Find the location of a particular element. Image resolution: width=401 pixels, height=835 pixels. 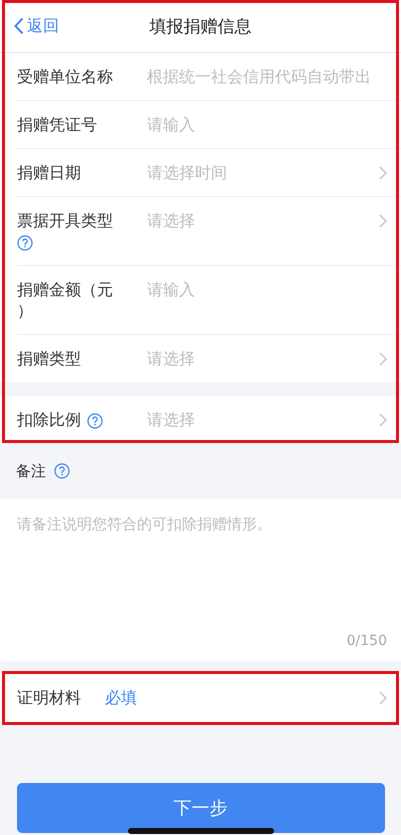

input-field: 根据统一社会信用代码自动带出 is located at coordinates (267, 76).